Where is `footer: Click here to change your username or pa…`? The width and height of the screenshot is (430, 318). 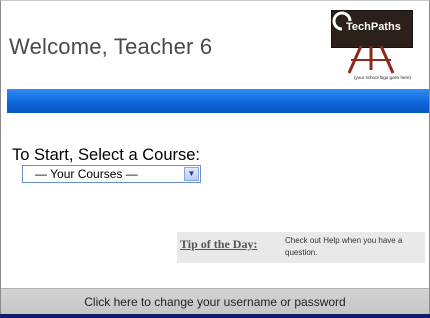 footer: Click here to change your username or pa… is located at coordinates (215, 302).